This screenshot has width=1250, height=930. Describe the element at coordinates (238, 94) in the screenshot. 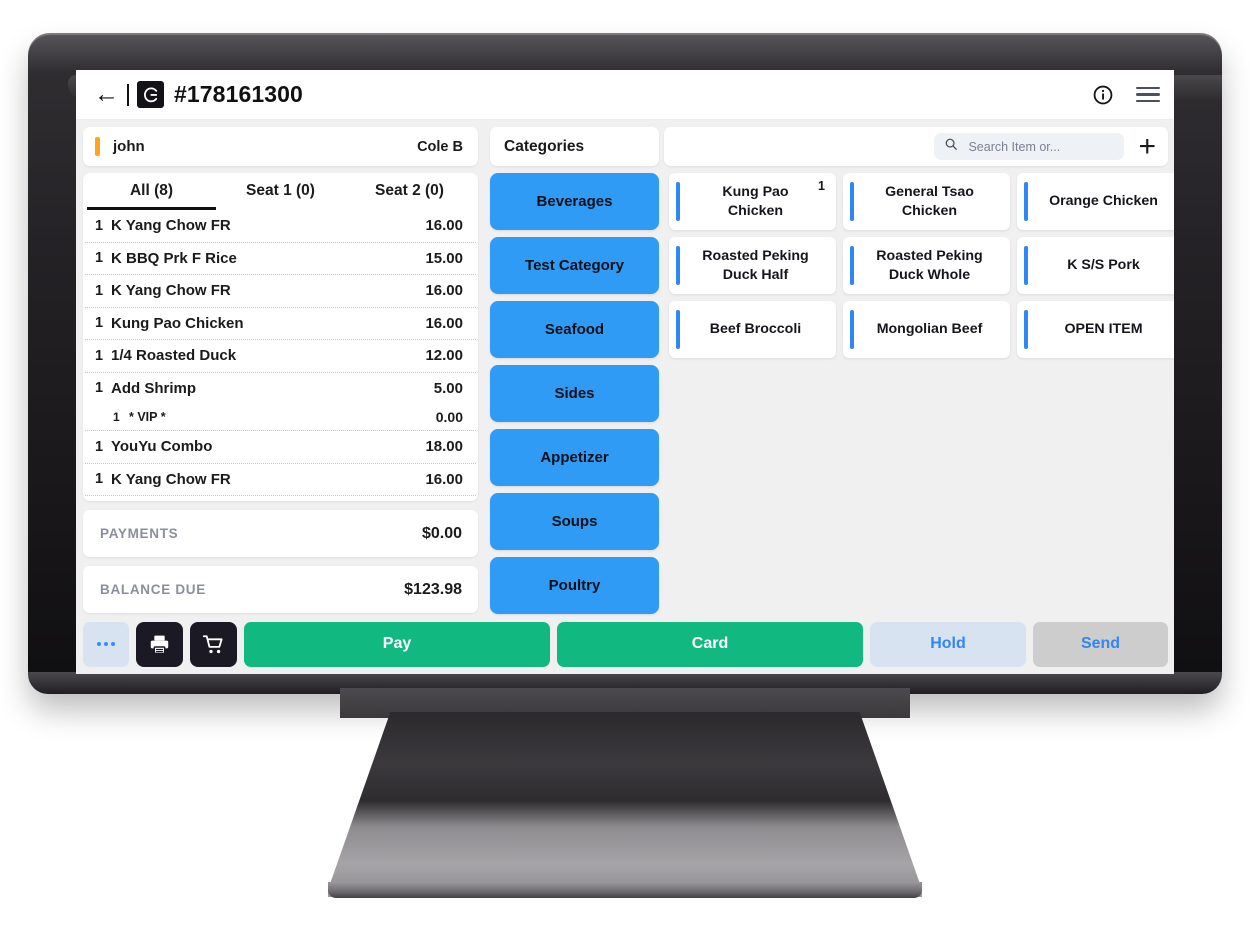

I see `order-number: #178161300` at that location.